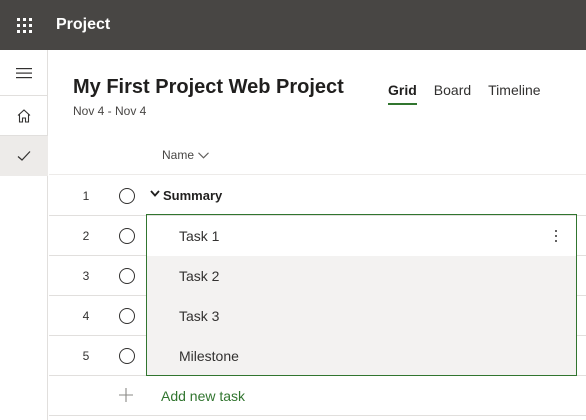 Image resolution: width=586 pixels, height=420 pixels. Describe the element at coordinates (86, 315) in the screenshot. I see `row-number: 4` at that location.